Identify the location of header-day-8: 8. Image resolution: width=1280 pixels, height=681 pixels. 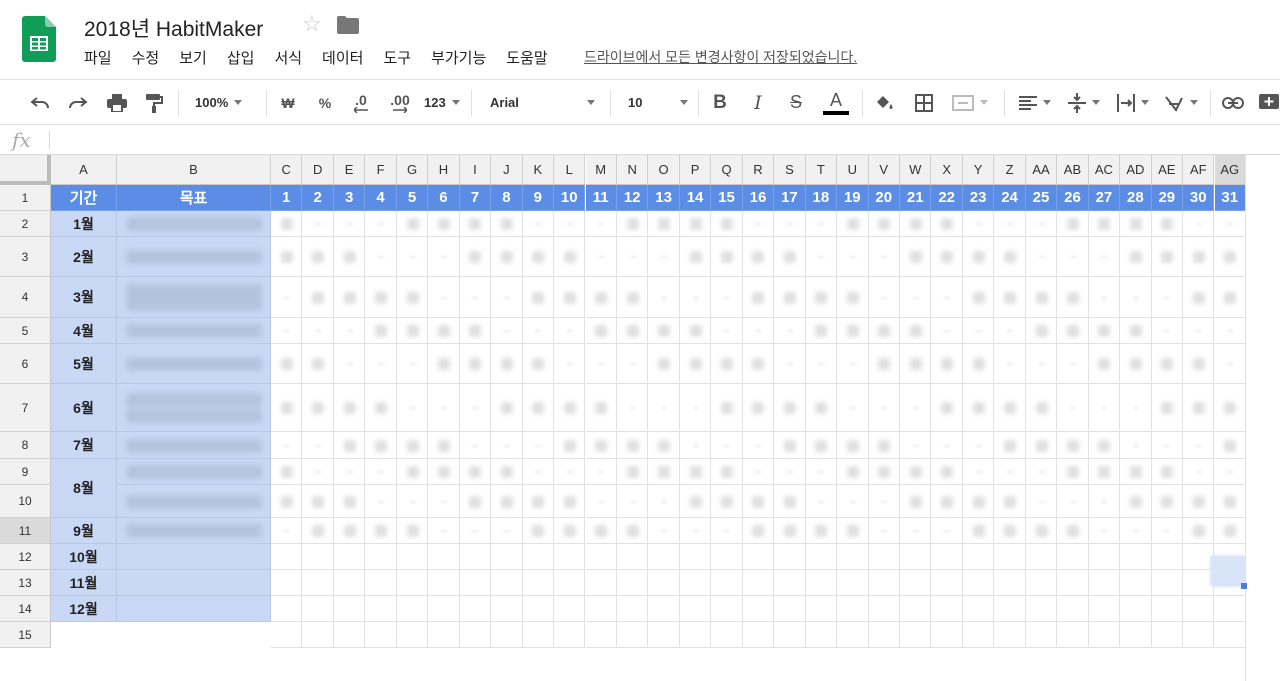
(507, 198).